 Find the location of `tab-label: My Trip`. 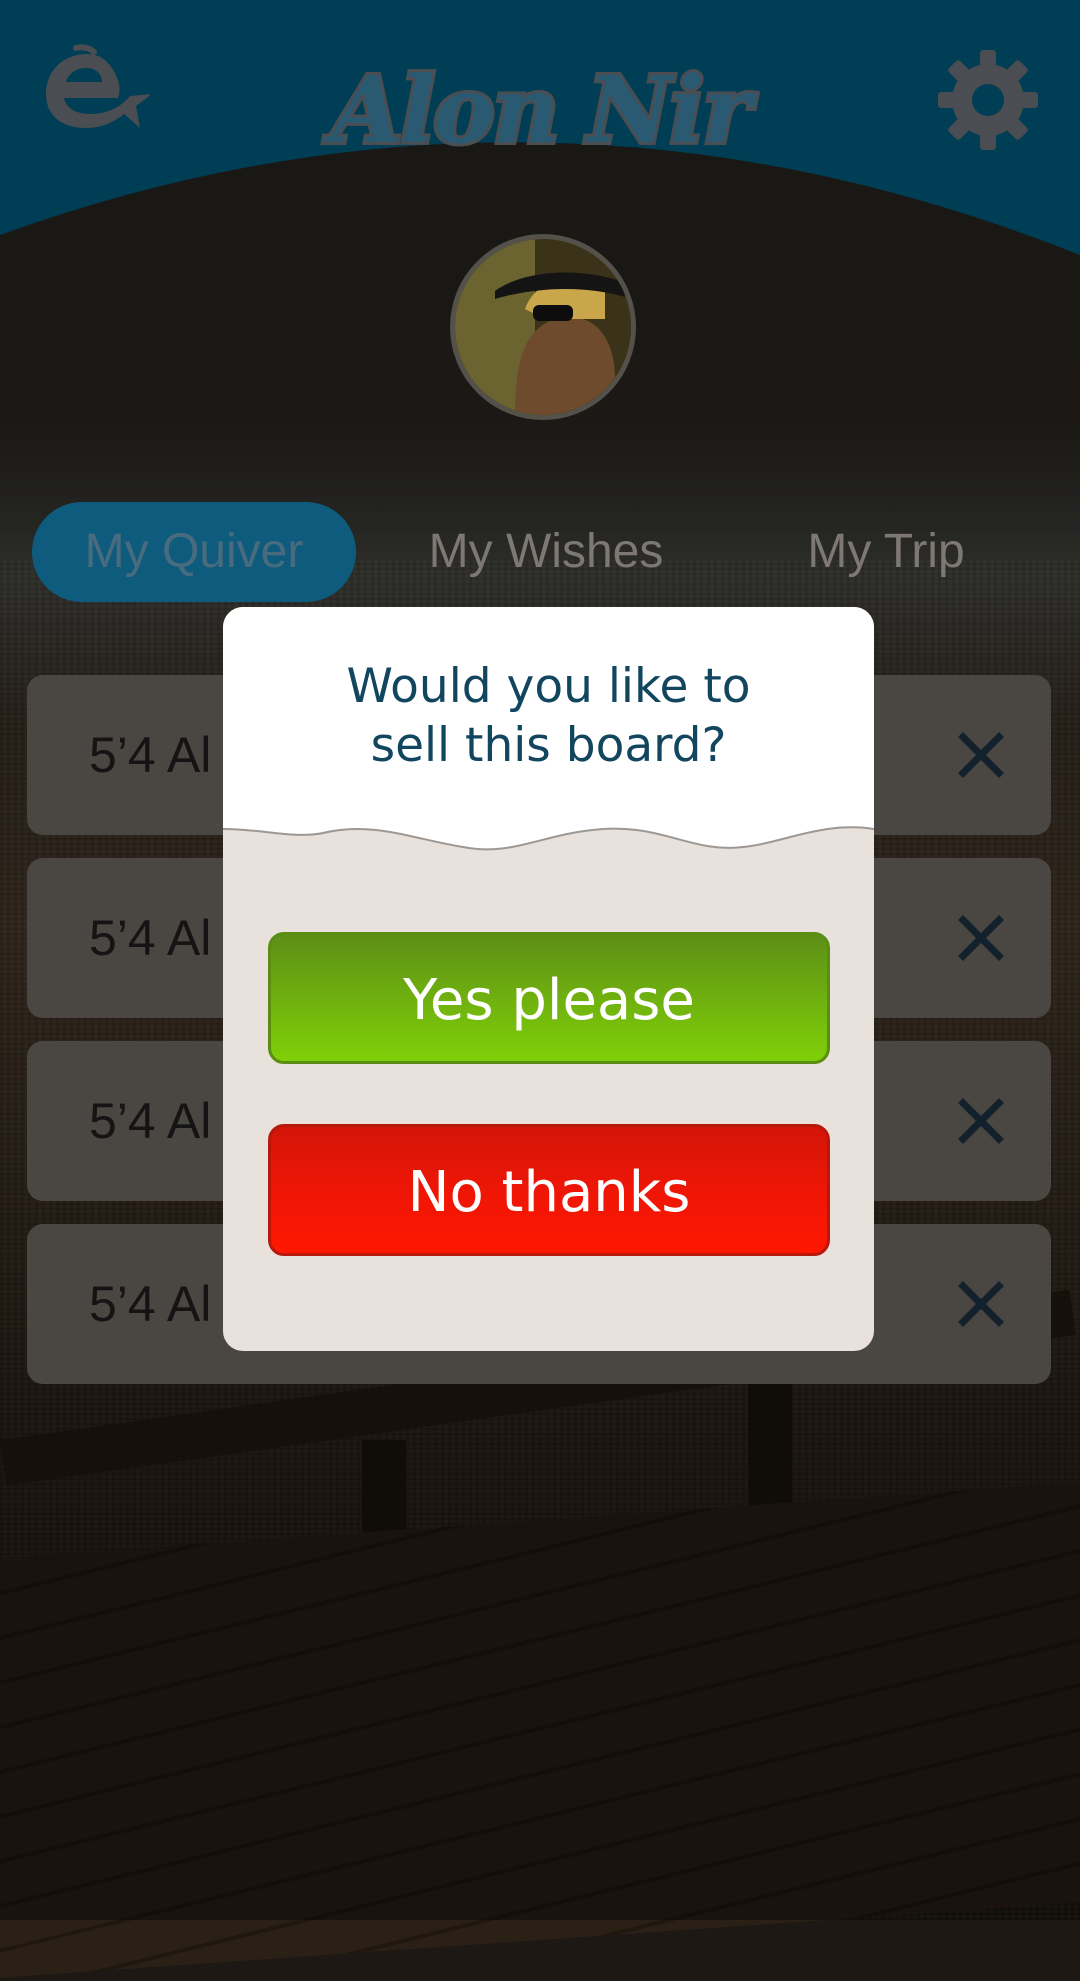

tab-label: My Trip is located at coordinates (886, 551).